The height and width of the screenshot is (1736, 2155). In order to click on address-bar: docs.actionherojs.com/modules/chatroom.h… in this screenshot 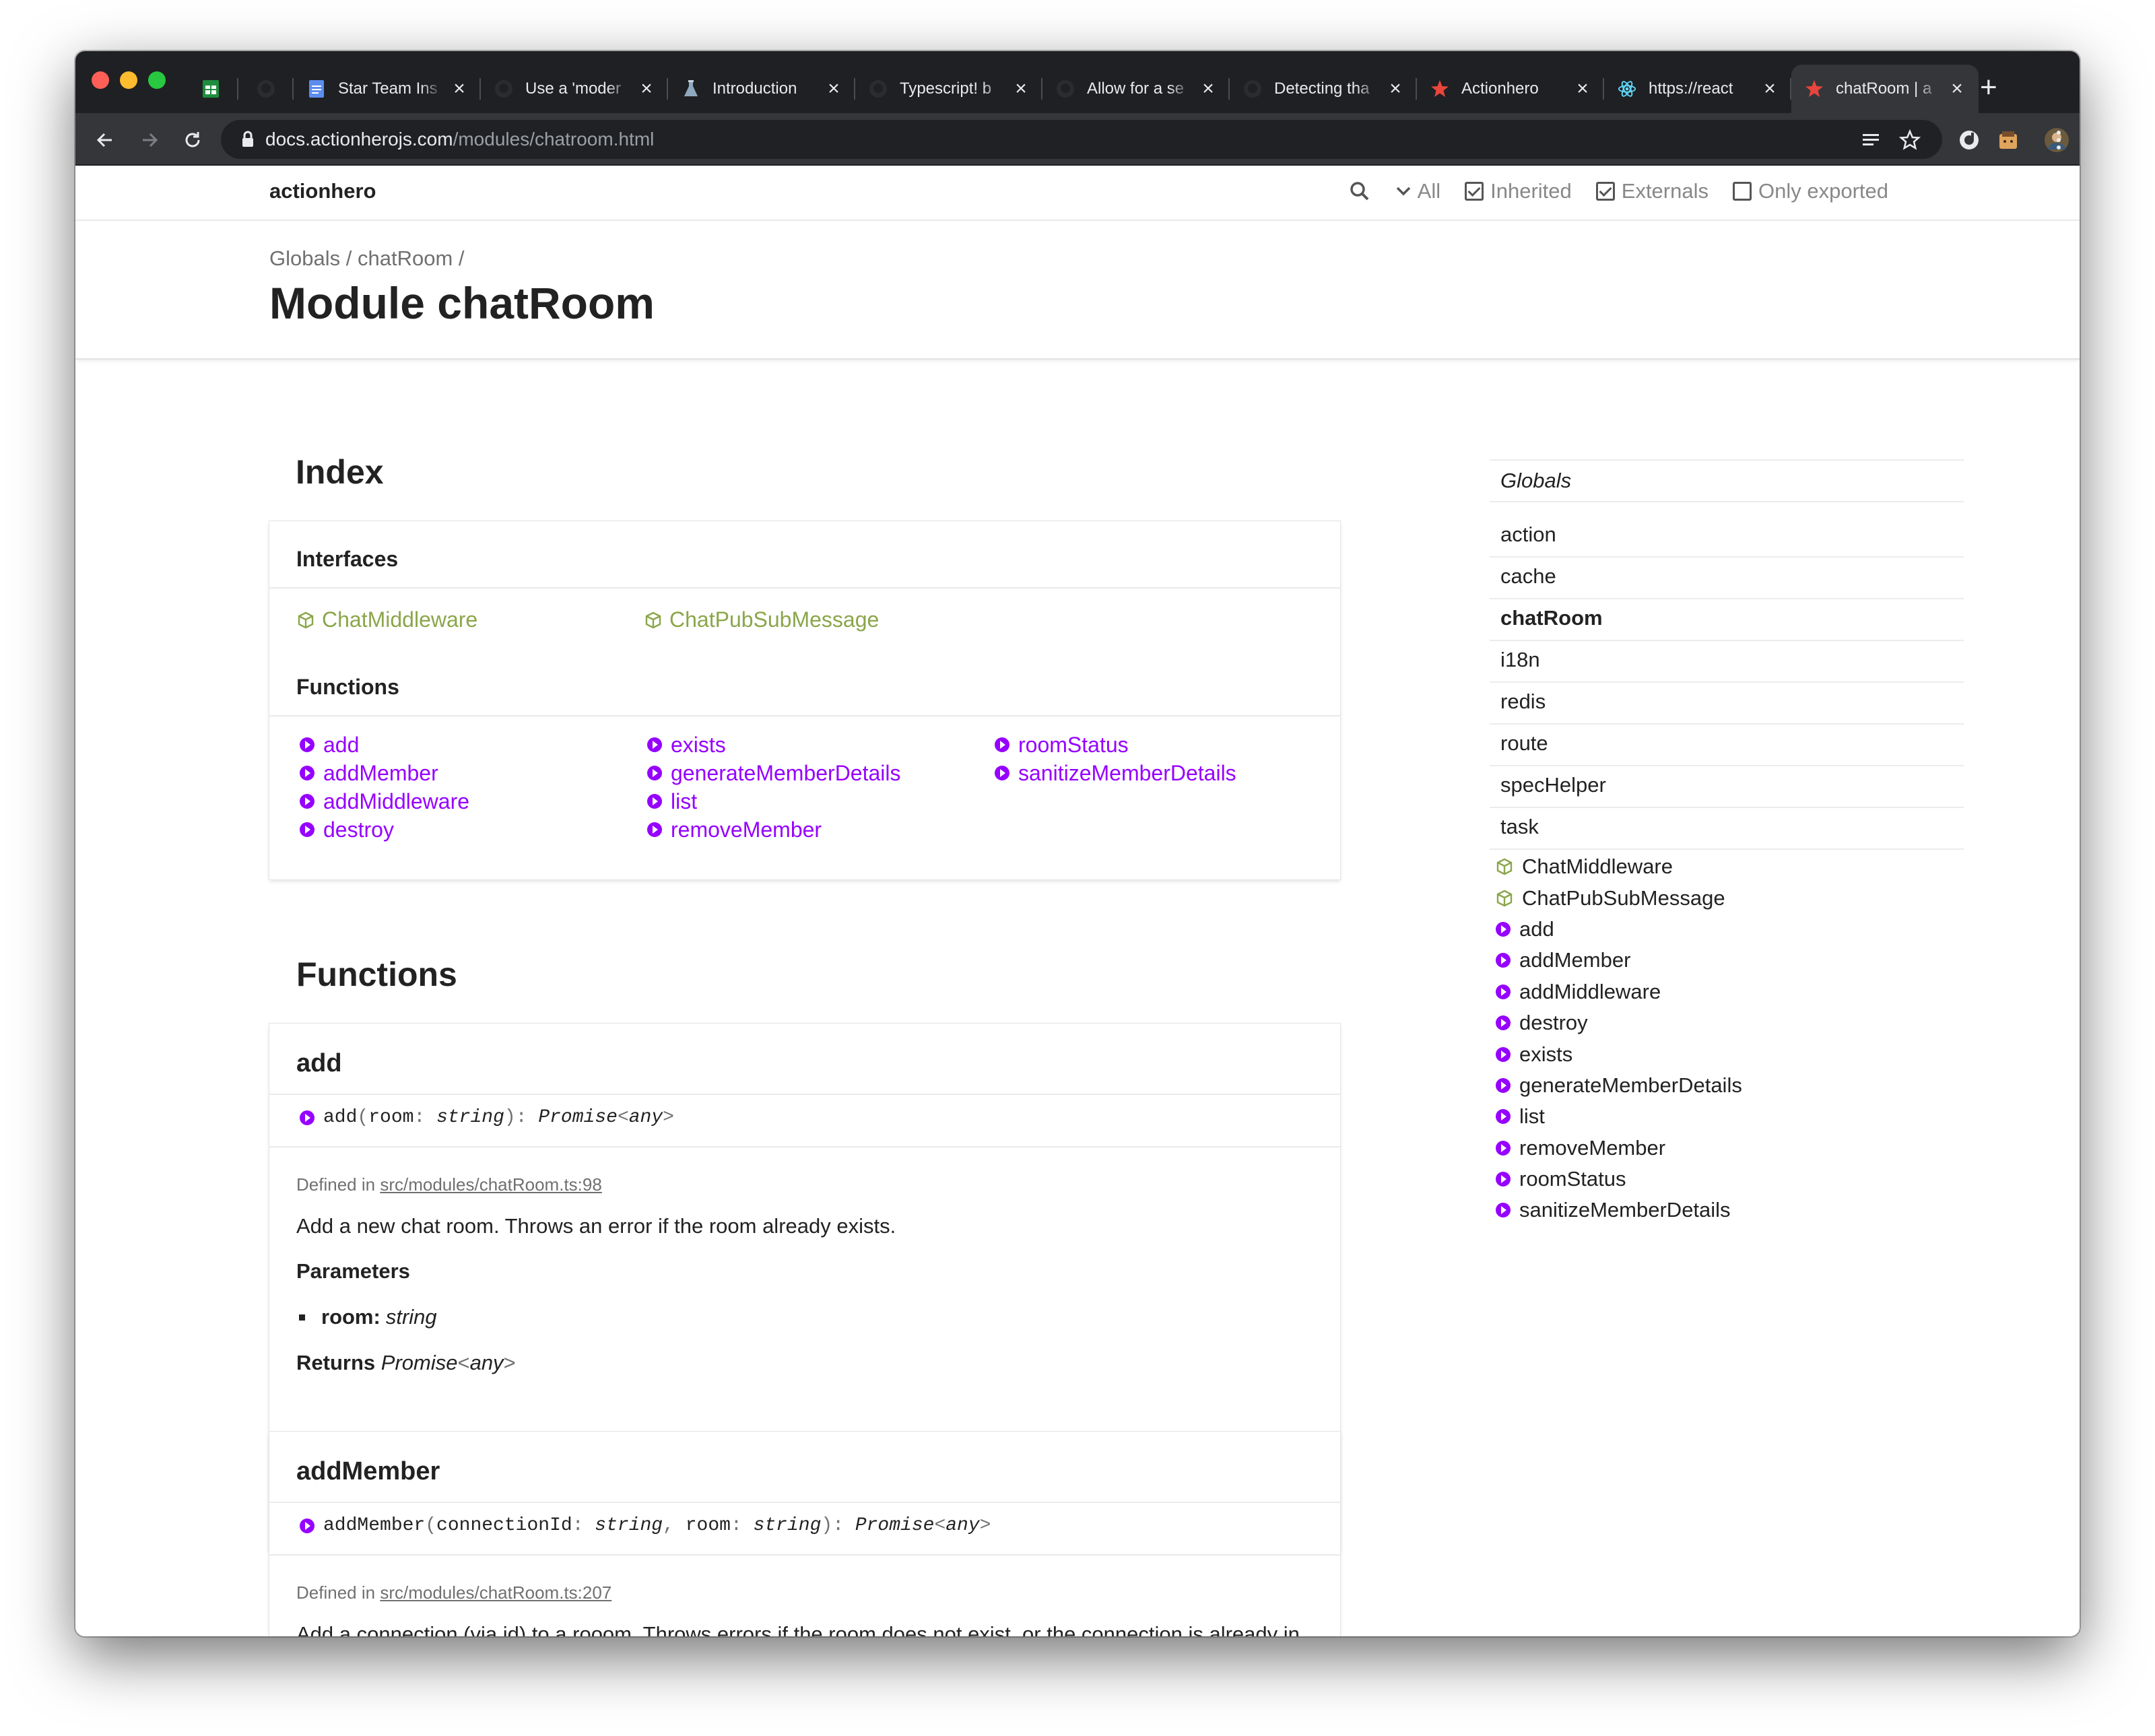, I will do `click(1081, 139)`.